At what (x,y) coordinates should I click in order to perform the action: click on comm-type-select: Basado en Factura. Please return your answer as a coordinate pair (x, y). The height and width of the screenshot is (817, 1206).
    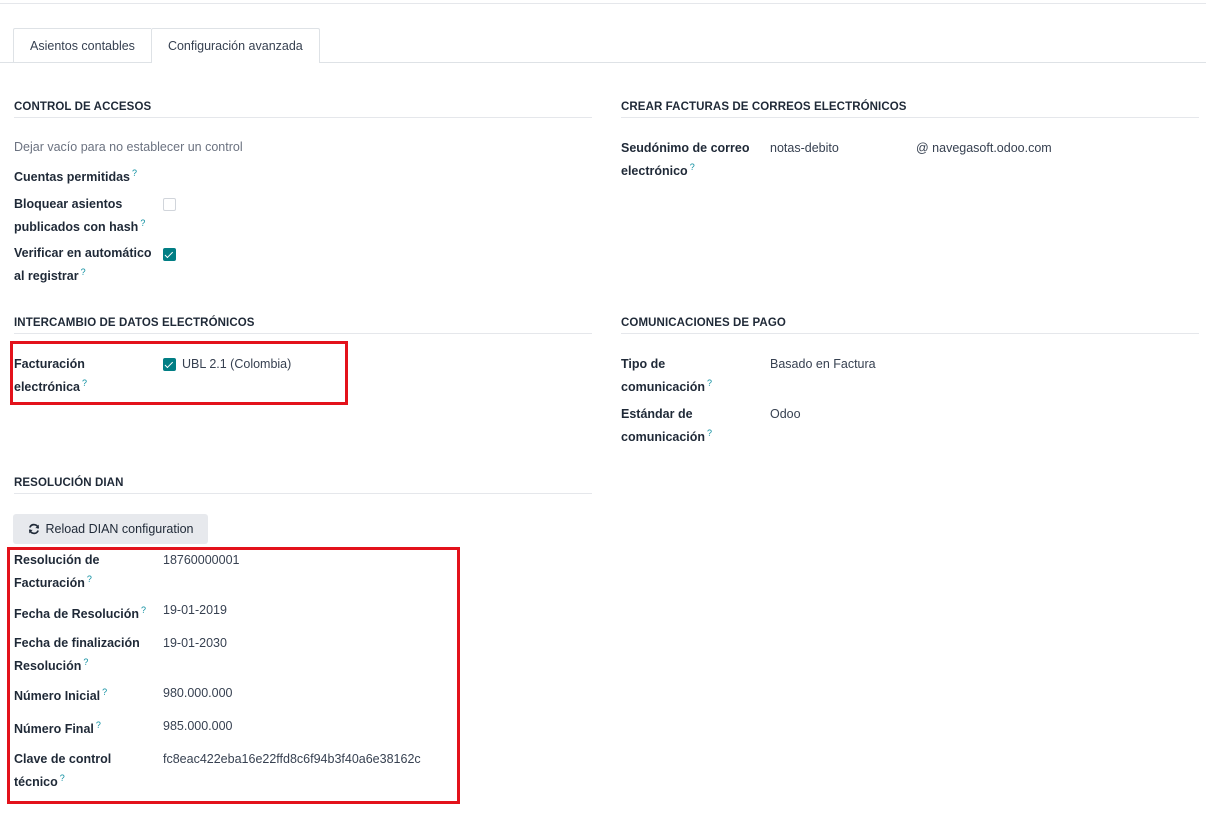
    Looking at the image, I should click on (823, 364).